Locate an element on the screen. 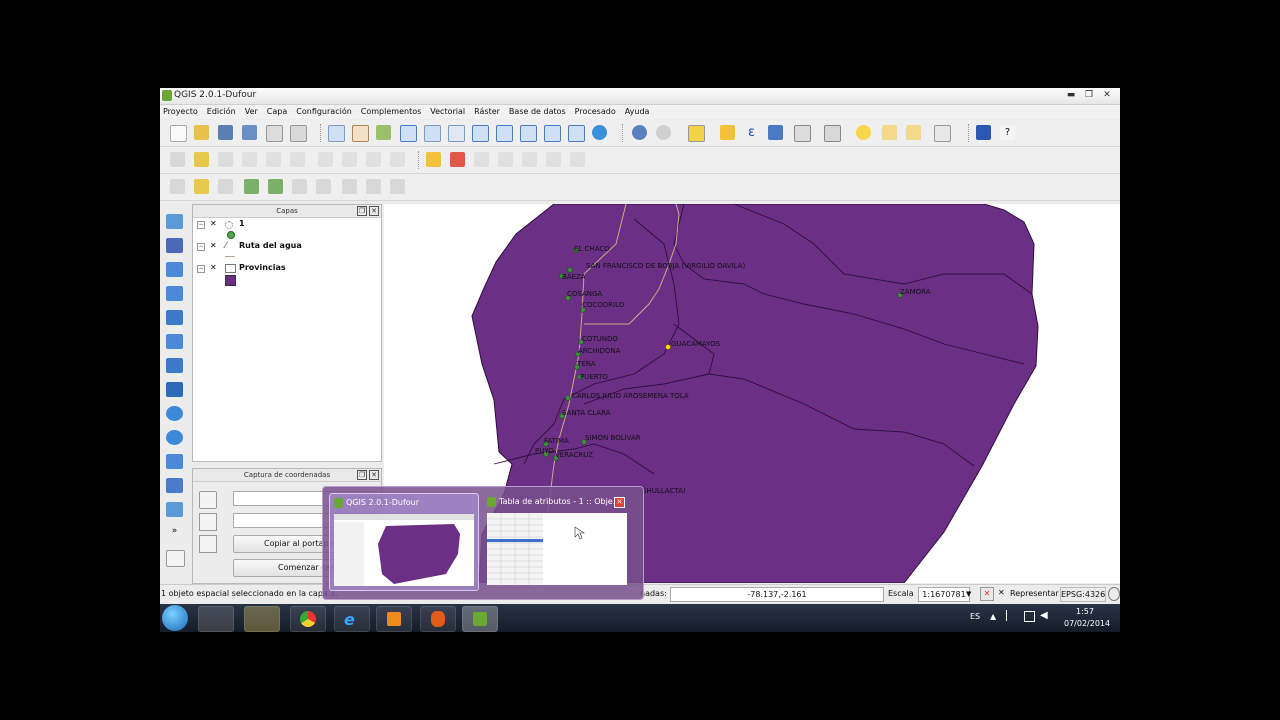 Image resolution: width=1280 pixels, height=720 pixels. clock-time: 1:57 is located at coordinates (1085, 611).